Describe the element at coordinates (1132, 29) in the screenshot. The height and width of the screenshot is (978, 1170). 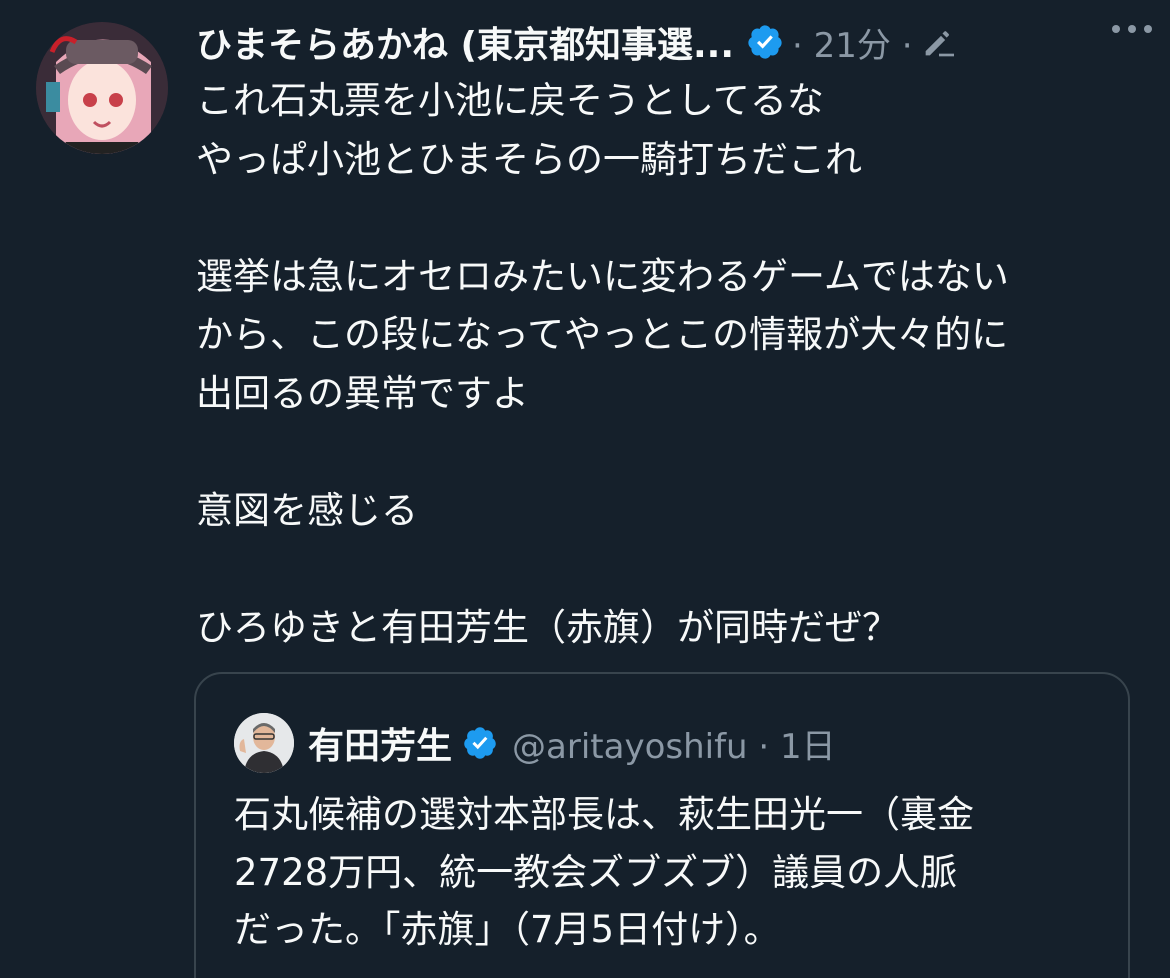
I see `more-options-icon` at that location.